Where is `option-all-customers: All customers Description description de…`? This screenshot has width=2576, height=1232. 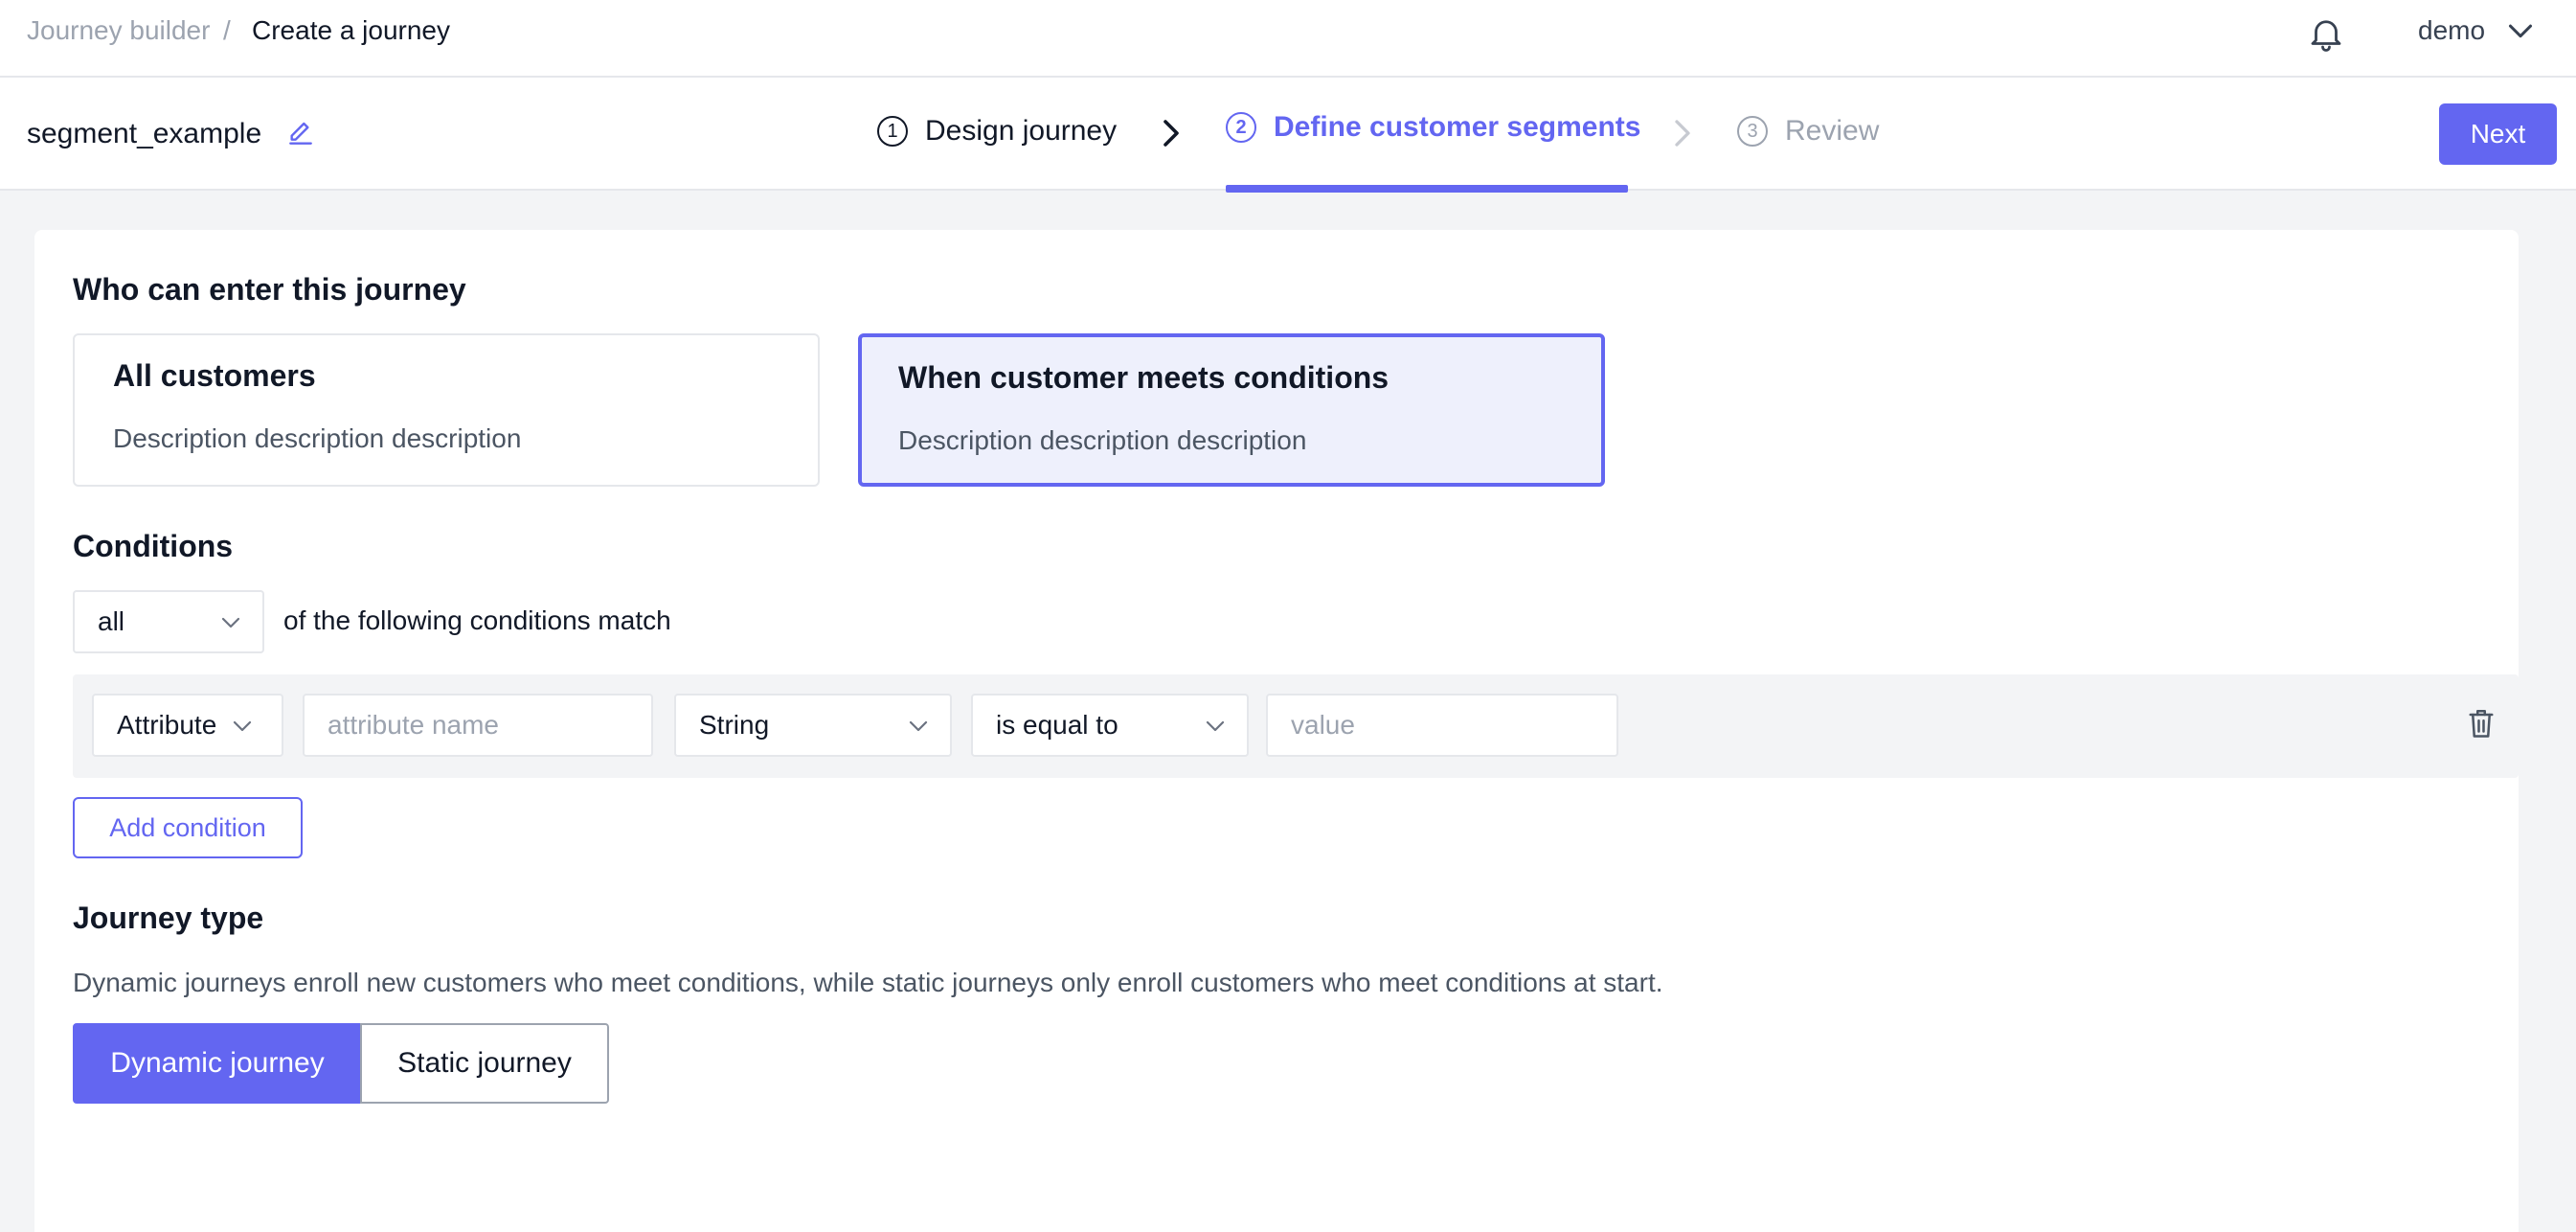
option-all-customers: All customers Description description de… is located at coordinates (446, 410).